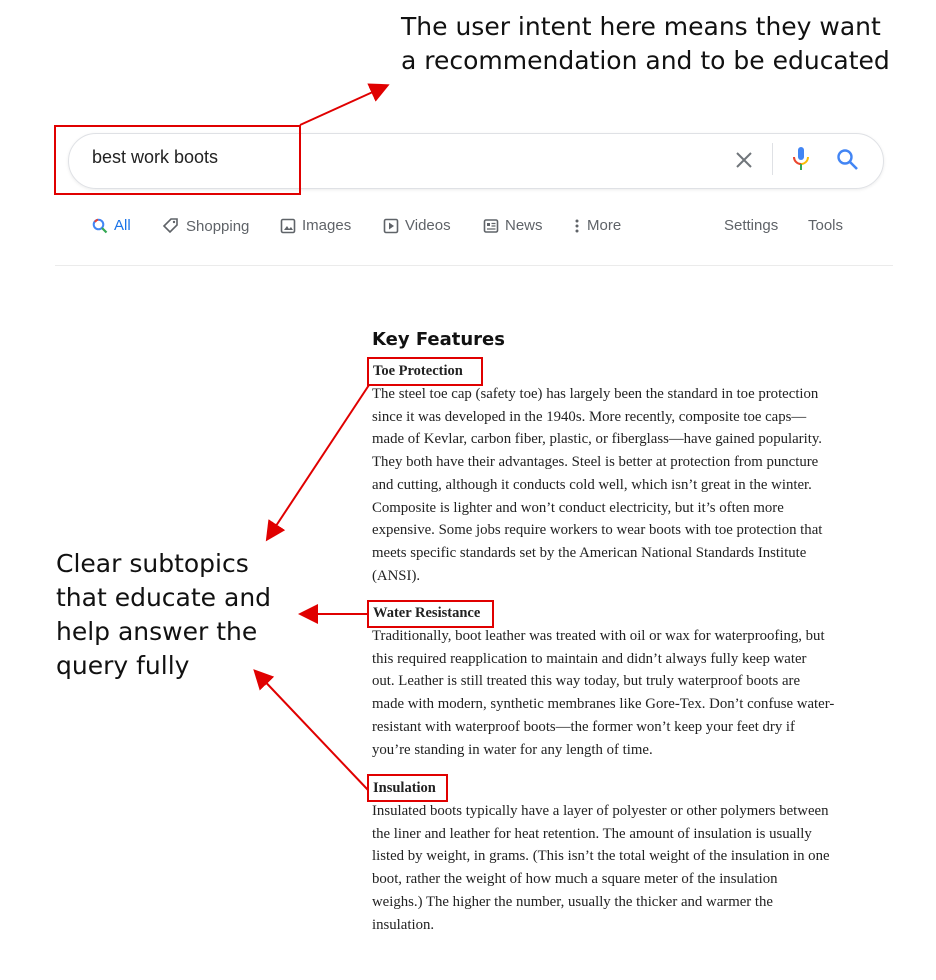 The image size is (936, 980). What do you see at coordinates (317, 463) in the screenshot?
I see `arrow-from-toe-protection` at bounding box center [317, 463].